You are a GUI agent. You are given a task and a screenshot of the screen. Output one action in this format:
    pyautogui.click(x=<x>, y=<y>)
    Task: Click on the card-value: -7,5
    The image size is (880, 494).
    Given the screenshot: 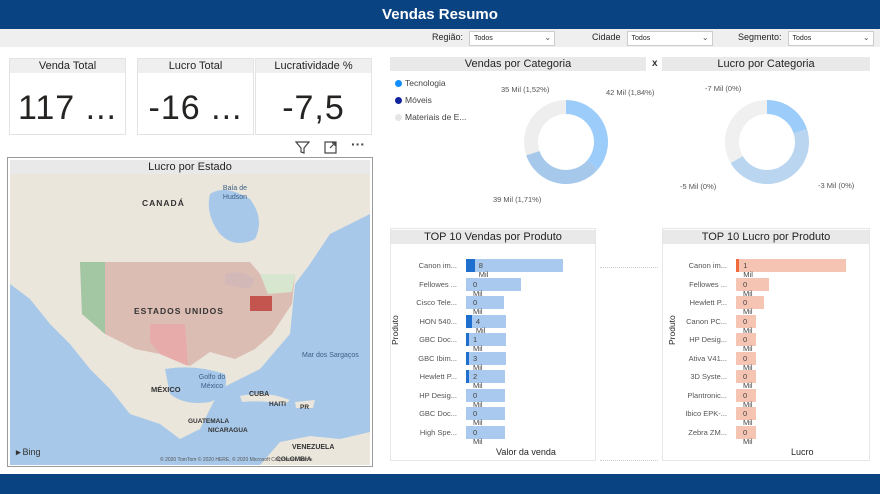 What is the action you would take?
    pyautogui.click(x=313, y=108)
    